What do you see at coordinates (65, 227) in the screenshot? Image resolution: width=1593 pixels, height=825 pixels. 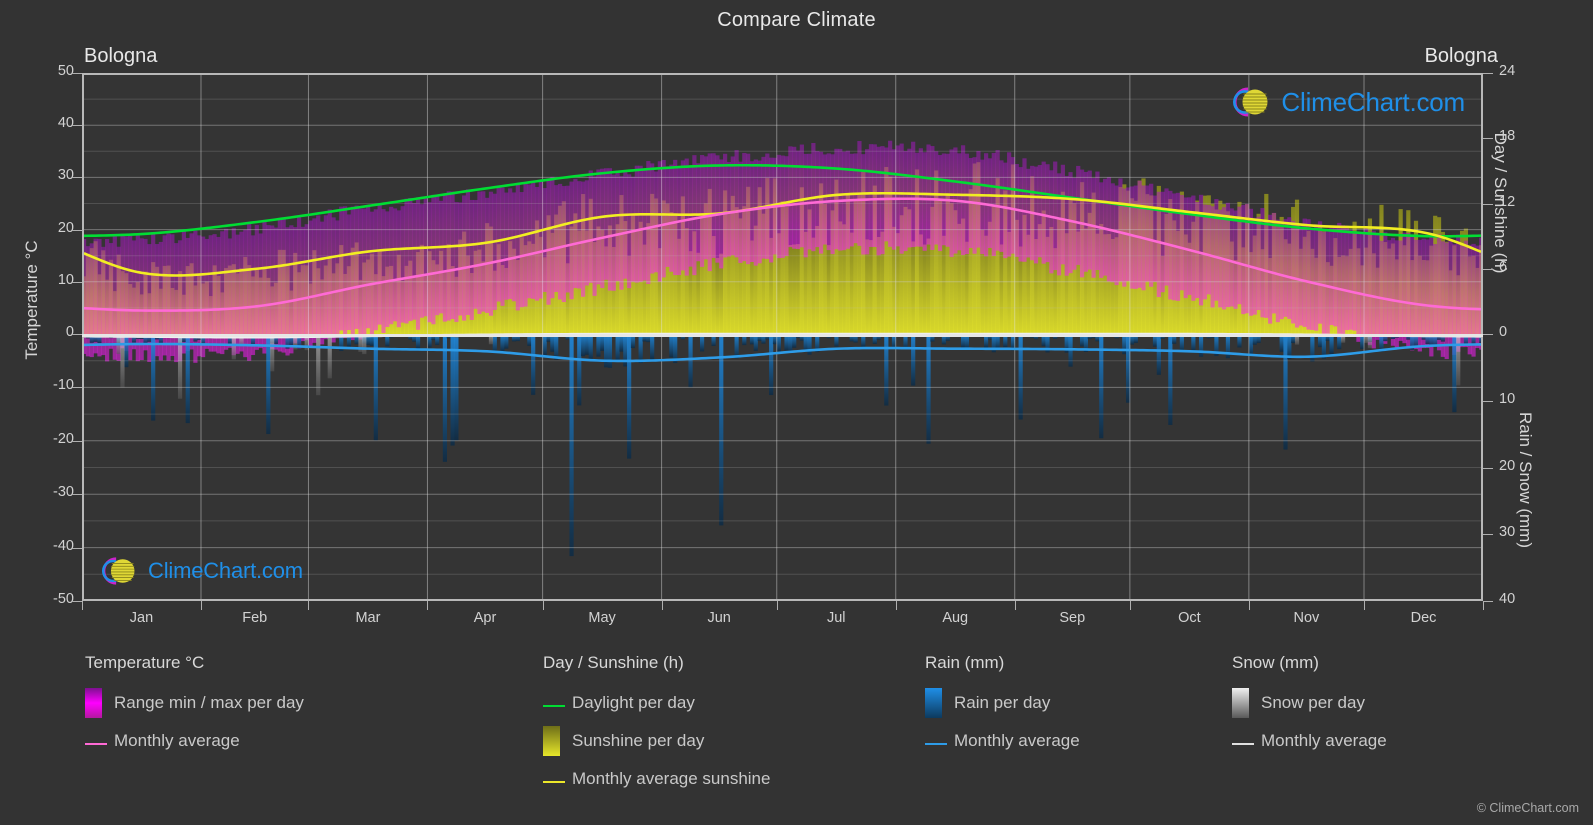 I see `y-tick-left-20: 20` at bounding box center [65, 227].